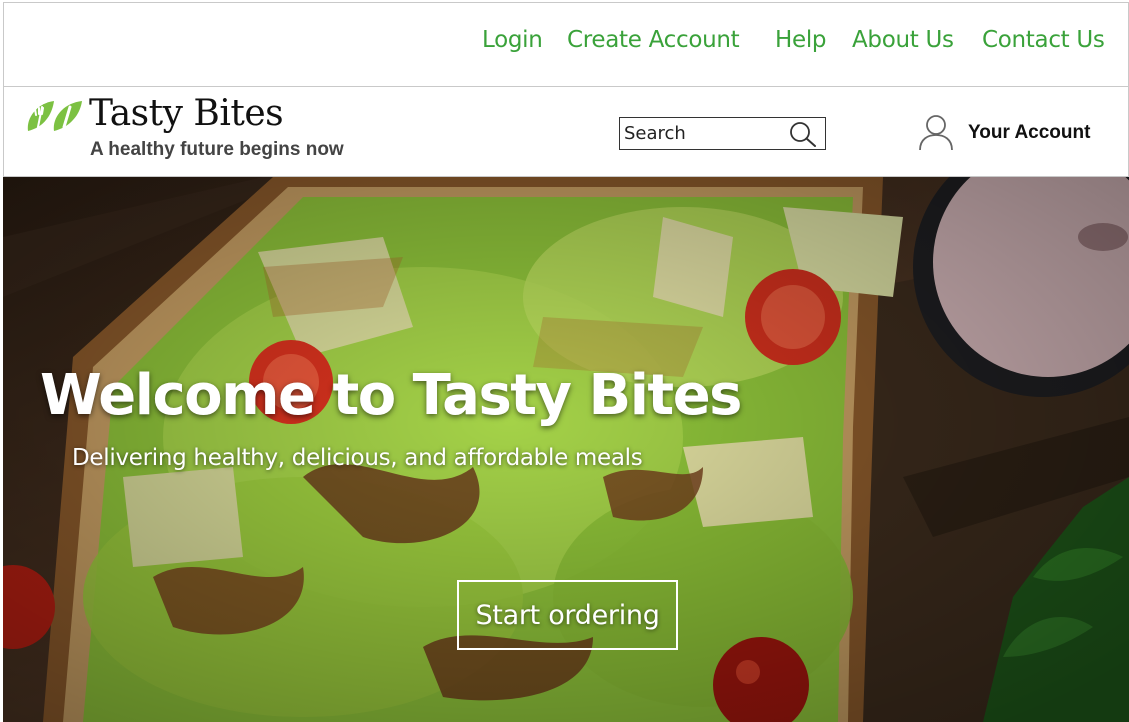 The image size is (1129, 722). I want to click on search-box, so click(722, 133).